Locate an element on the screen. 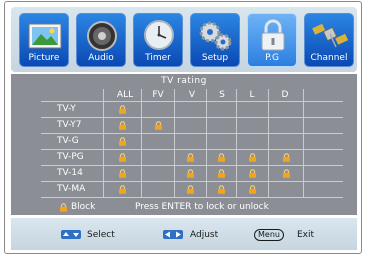 The height and width of the screenshot is (256, 367). tab-label: Audio is located at coordinates (101, 58).